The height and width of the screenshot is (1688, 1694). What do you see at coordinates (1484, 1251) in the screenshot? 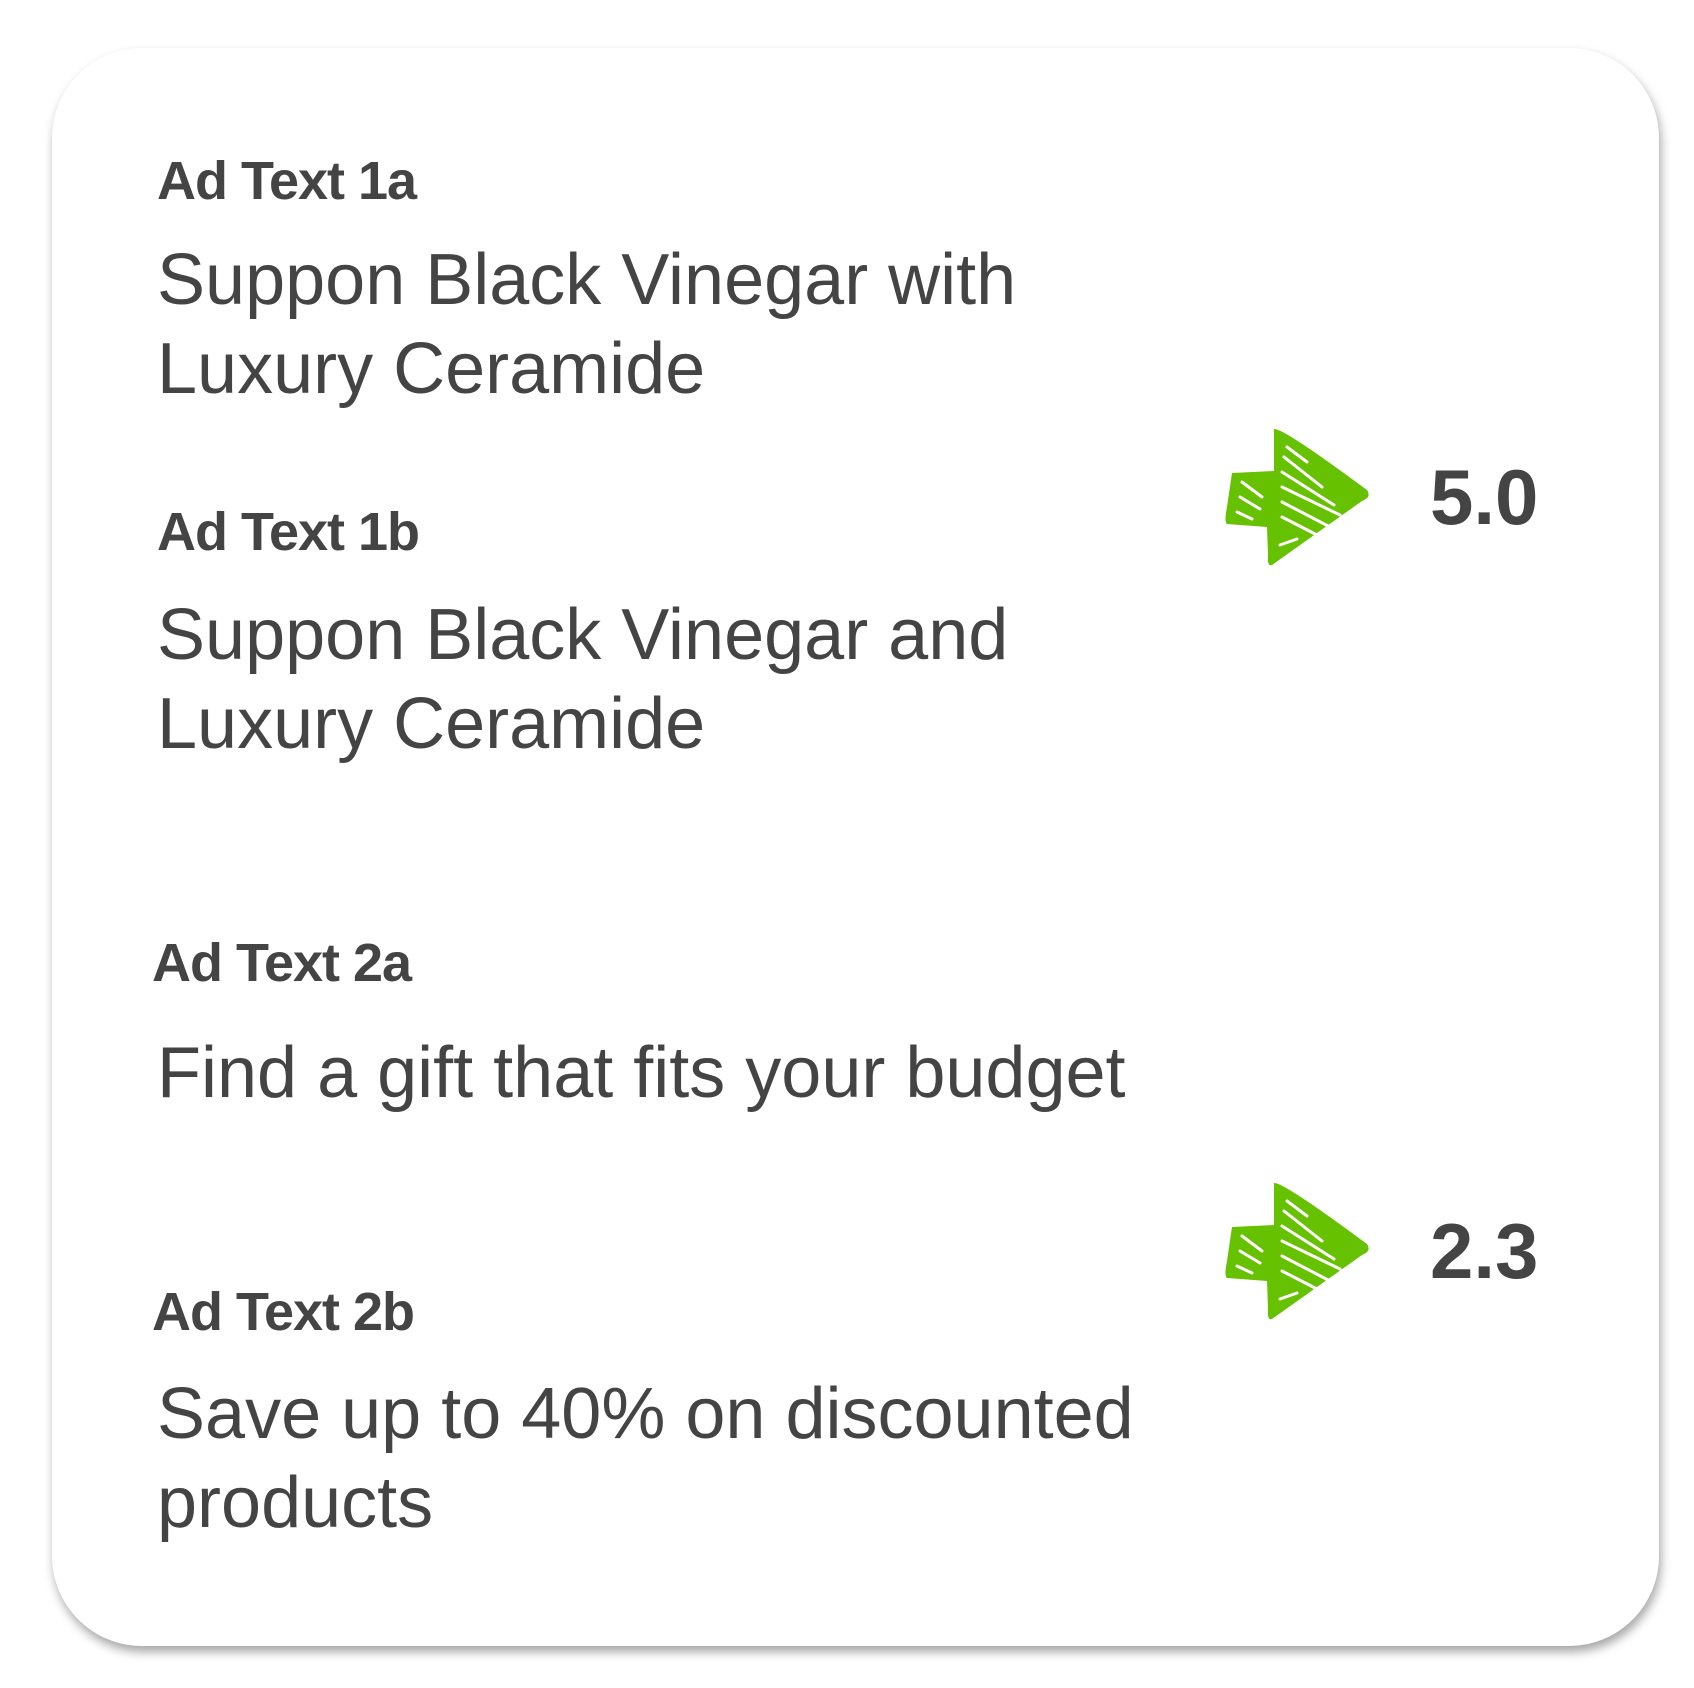
I see `score-2: 2.3` at bounding box center [1484, 1251].